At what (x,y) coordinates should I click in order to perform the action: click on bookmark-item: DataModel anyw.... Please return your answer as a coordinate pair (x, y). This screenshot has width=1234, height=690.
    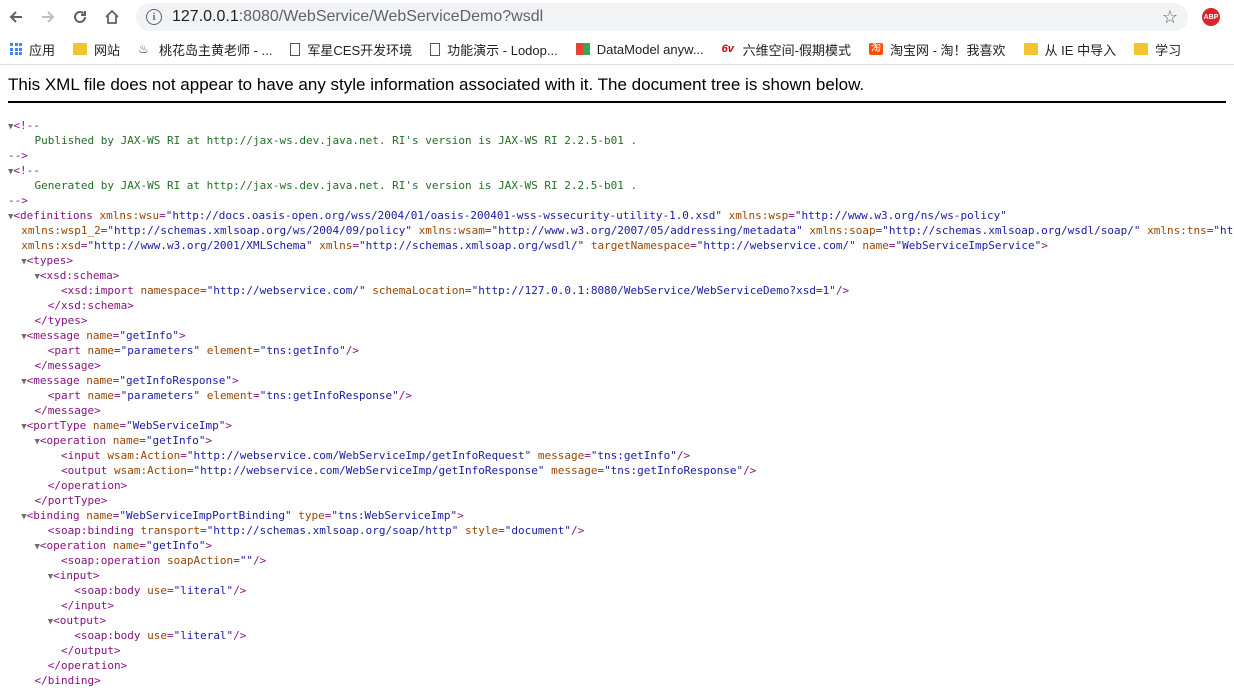
    Looking at the image, I should click on (639, 49).